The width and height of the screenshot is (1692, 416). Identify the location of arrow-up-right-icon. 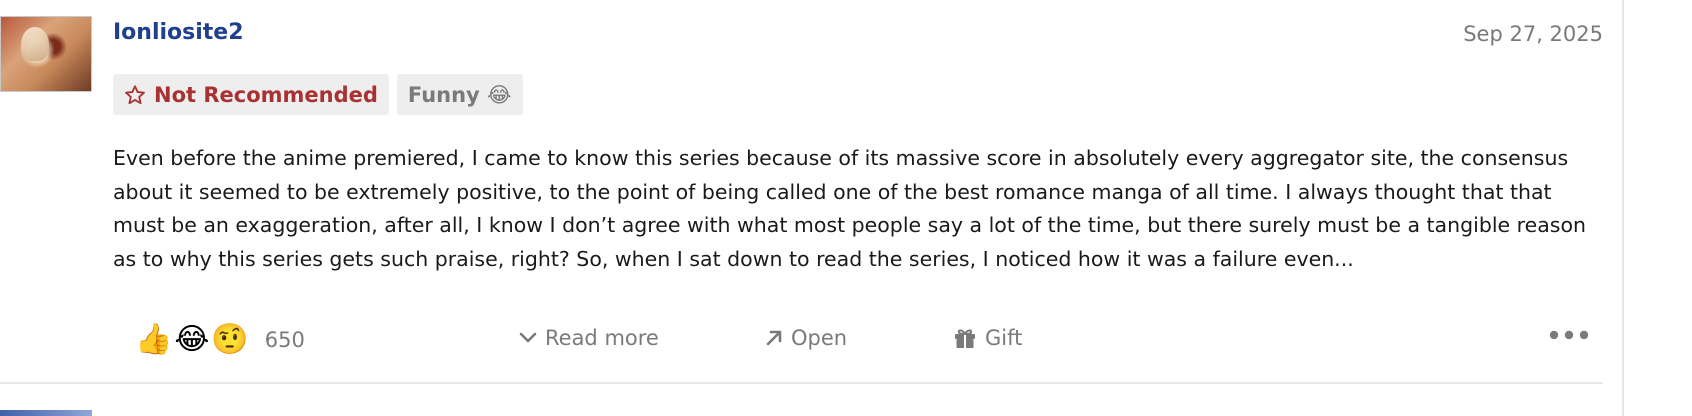
(774, 338).